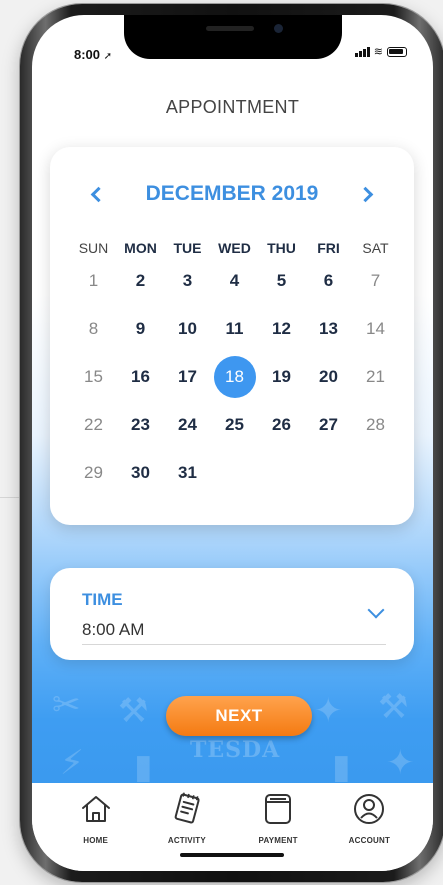 Image resolution: width=443 pixels, height=885 pixels. I want to click on device-pattern-icon: ▮, so click(341, 767).